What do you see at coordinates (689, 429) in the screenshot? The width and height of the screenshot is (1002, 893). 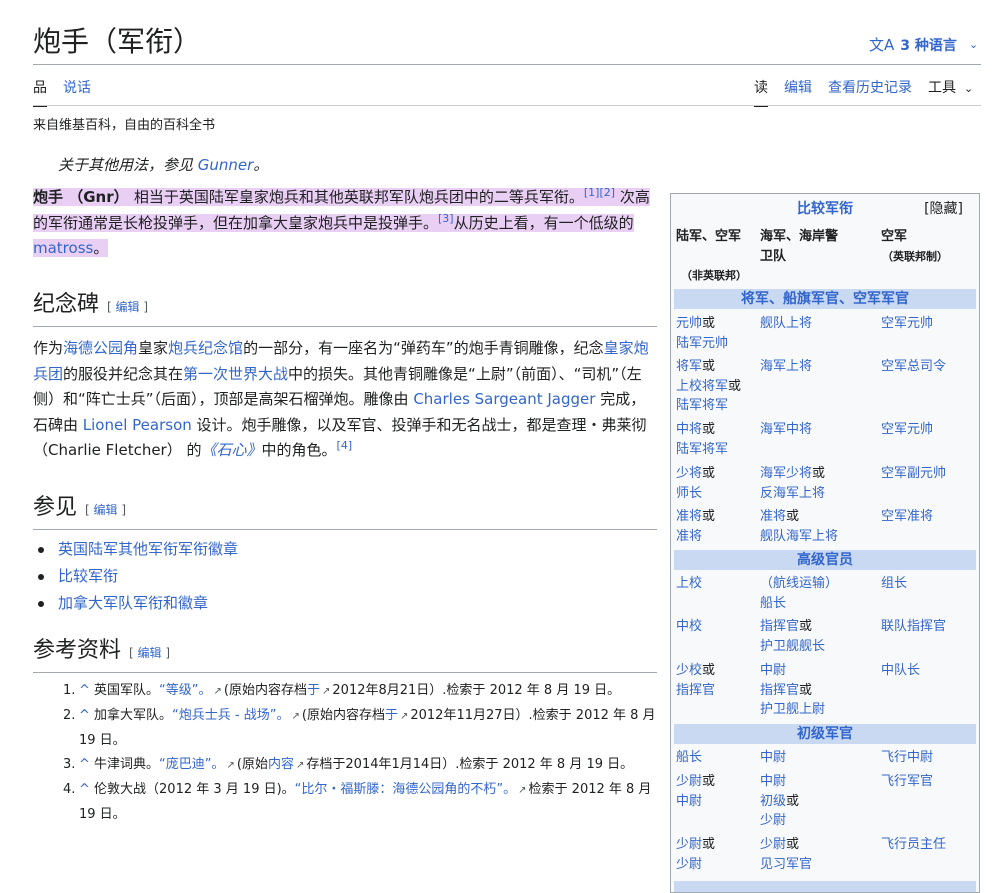 I see `rank-link: 中将` at bounding box center [689, 429].